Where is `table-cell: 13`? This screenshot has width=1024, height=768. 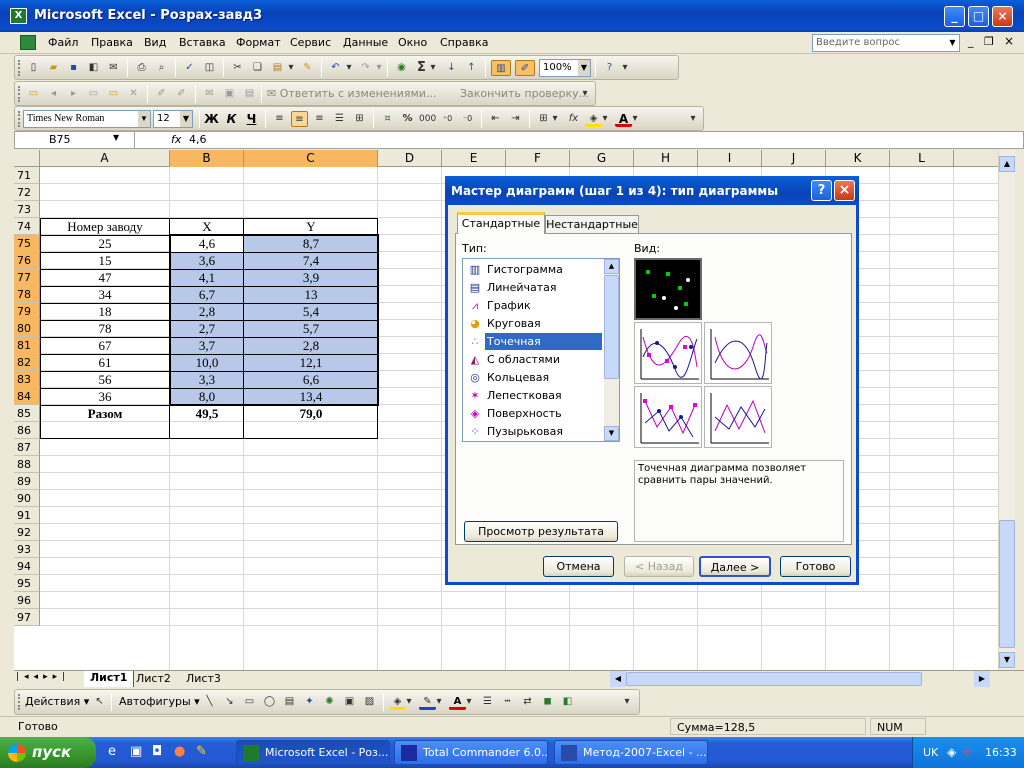
table-cell: 13 is located at coordinates (311, 294).